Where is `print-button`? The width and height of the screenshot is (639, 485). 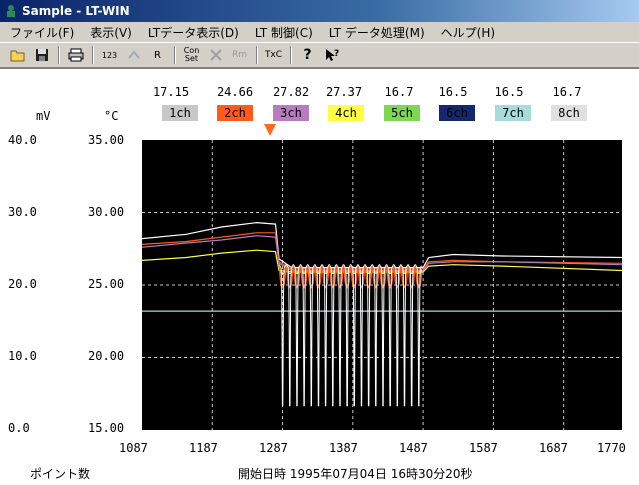 print-button is located at coordinates (75, 55).